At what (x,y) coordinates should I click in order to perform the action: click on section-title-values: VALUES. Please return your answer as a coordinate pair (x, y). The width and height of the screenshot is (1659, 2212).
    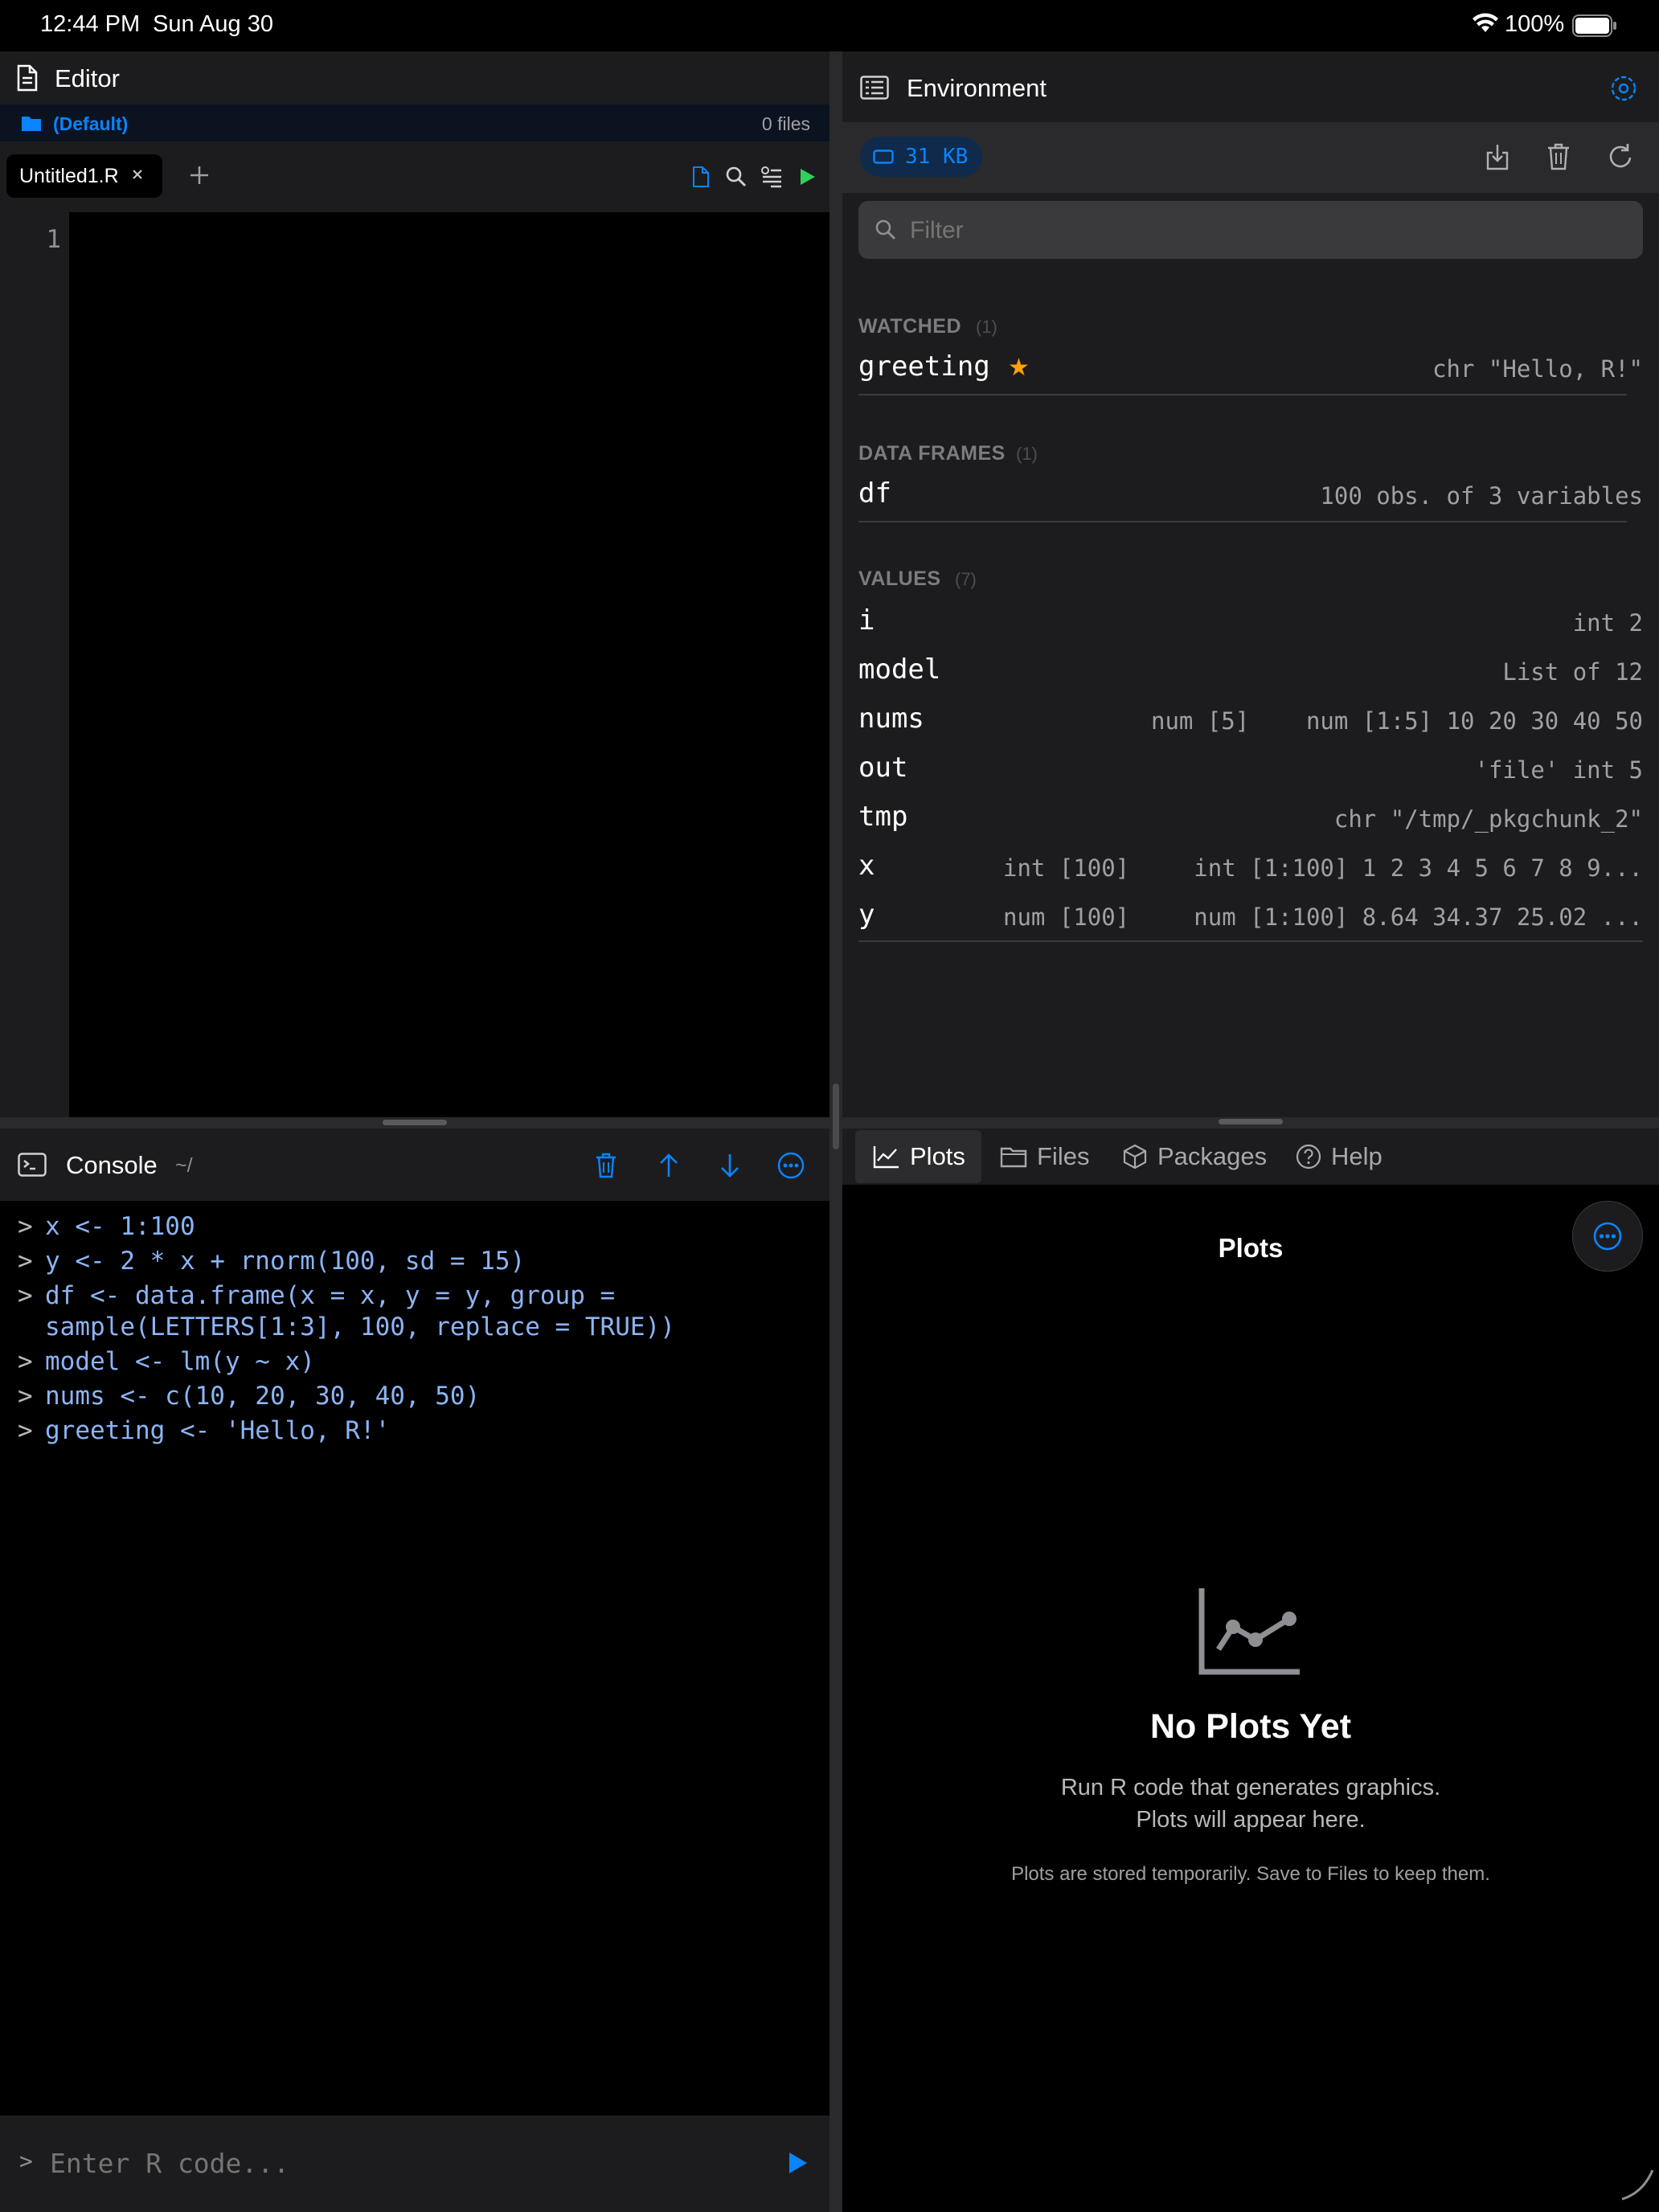
    Looking at the image, I should click on (899, 578).